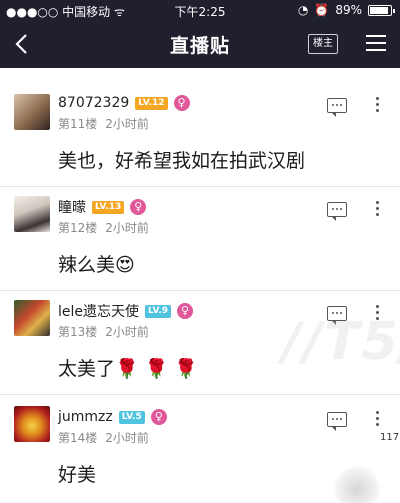 This screenshot has height=503, width=400. I want to click on floor-number: 第13楼, so click(78, 332).